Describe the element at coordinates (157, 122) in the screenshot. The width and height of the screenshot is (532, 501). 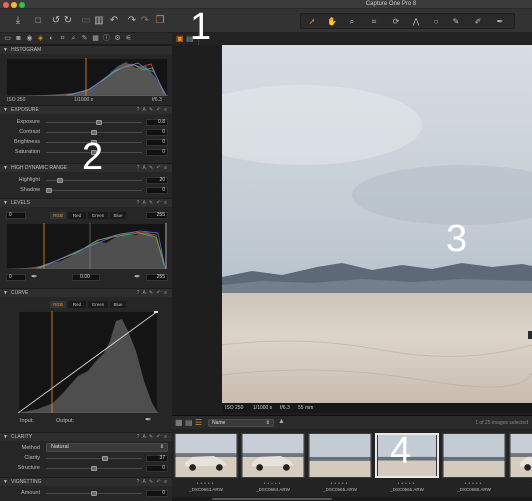
I see `exposure-value-field: 0.8` at that location.